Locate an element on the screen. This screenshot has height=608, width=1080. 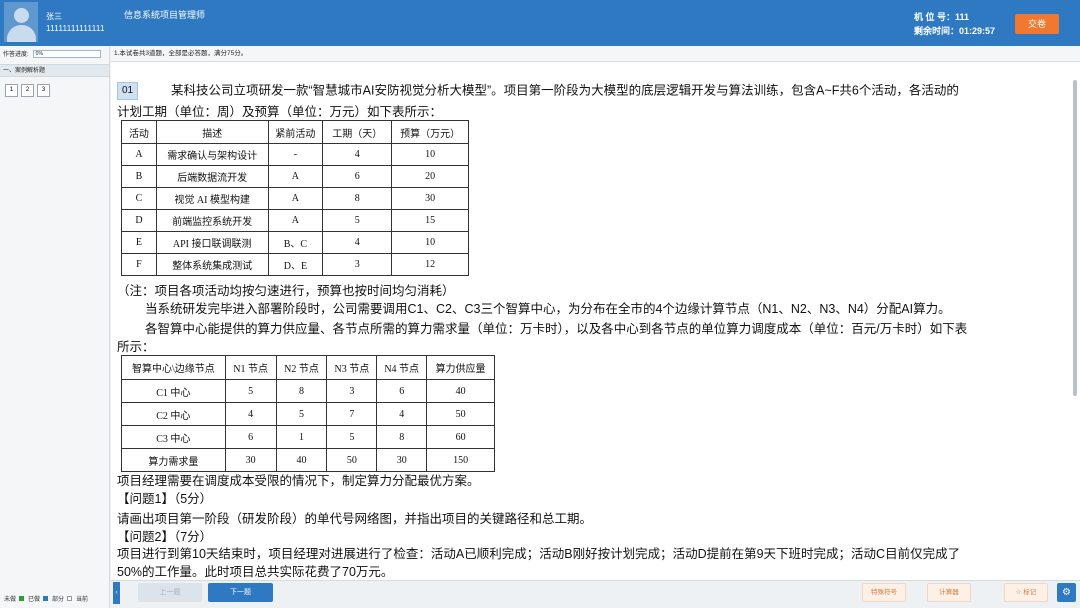
table-cell: 20 is located at coordinates (430, 176).